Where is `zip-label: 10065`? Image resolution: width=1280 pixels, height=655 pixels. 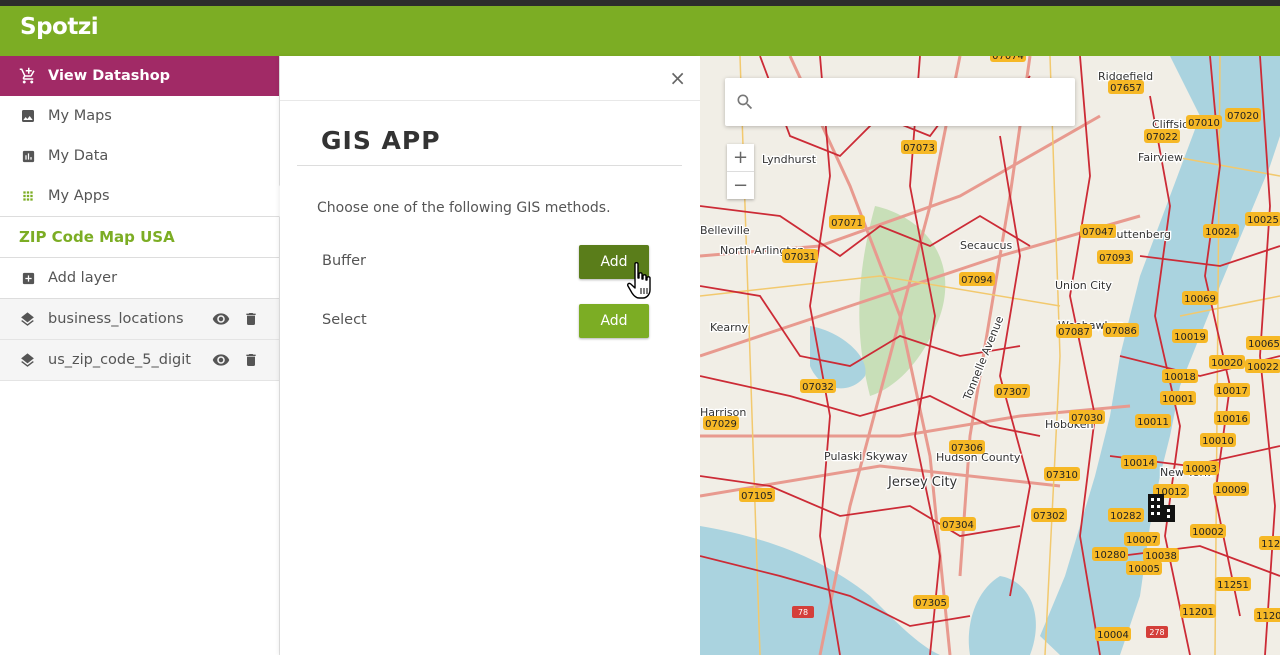
zip-label: 10065 is located at coordinates (1263, 343).